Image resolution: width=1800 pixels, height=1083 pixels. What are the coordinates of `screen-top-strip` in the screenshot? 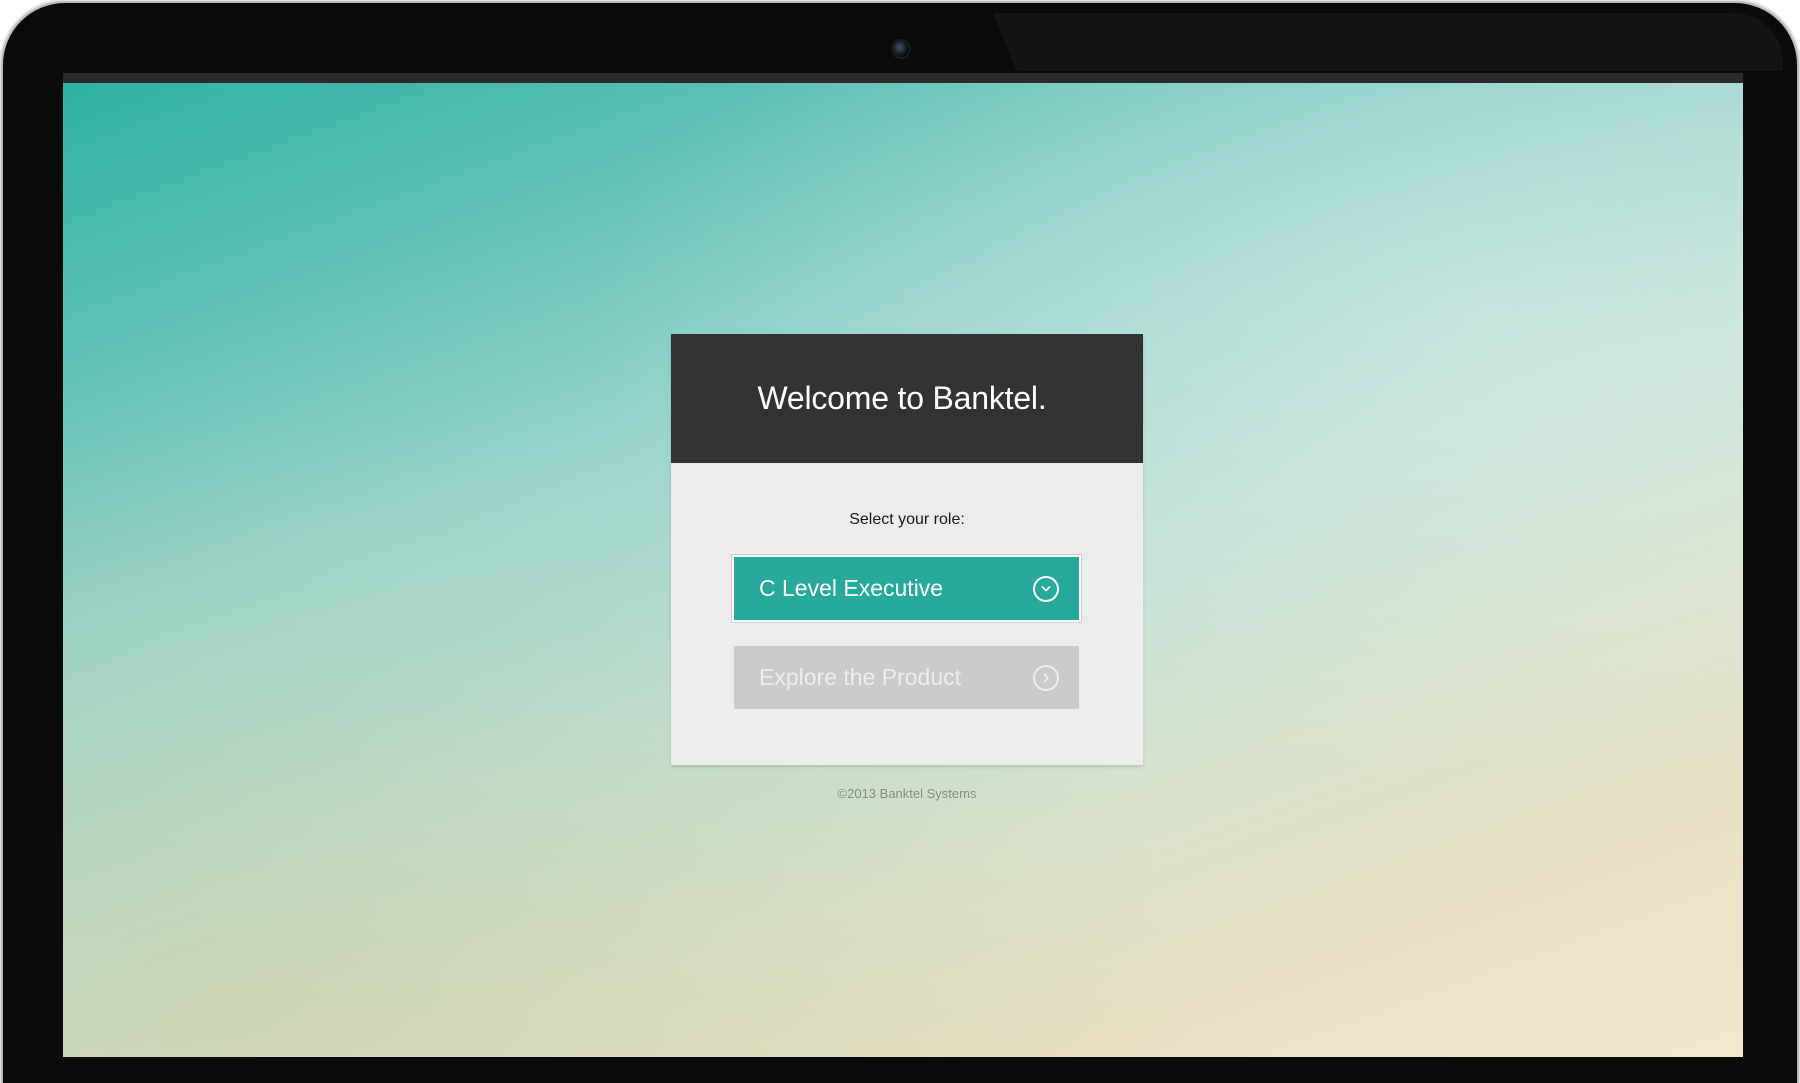 It's located at (903, 78).